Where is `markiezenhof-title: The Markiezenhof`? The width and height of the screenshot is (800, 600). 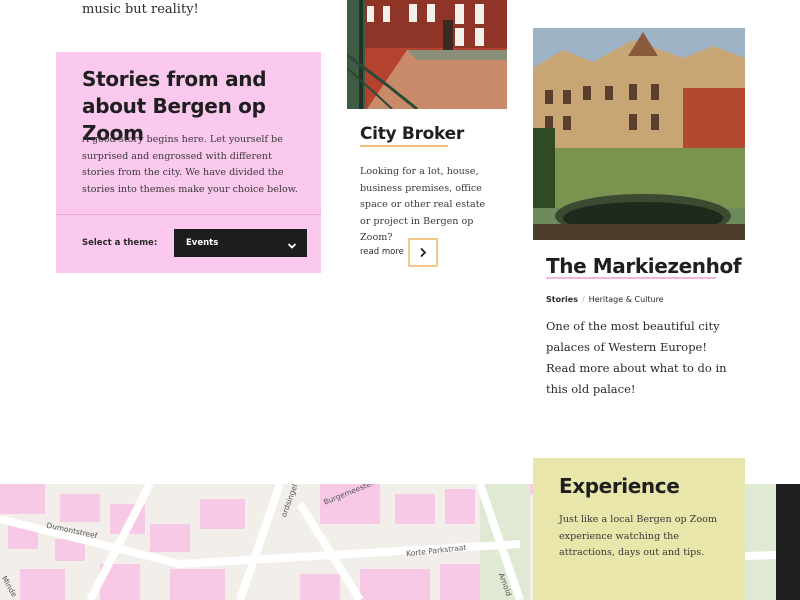 markiezenhof-title: The Markiezenhof is located at coordinates (644, 266).